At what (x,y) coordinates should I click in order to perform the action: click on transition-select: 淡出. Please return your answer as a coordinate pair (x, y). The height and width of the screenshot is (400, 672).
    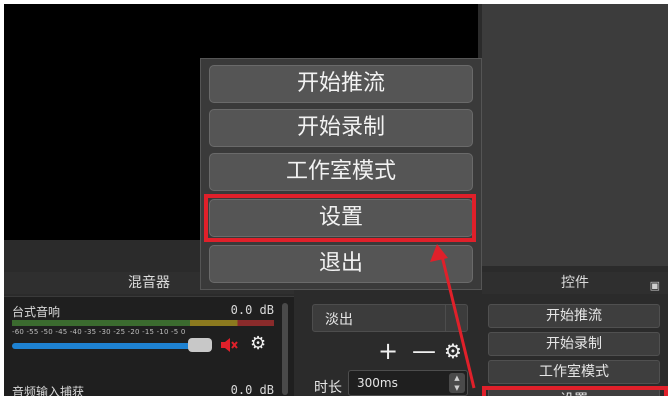
    Looking at the image, I should click on (390, 318).